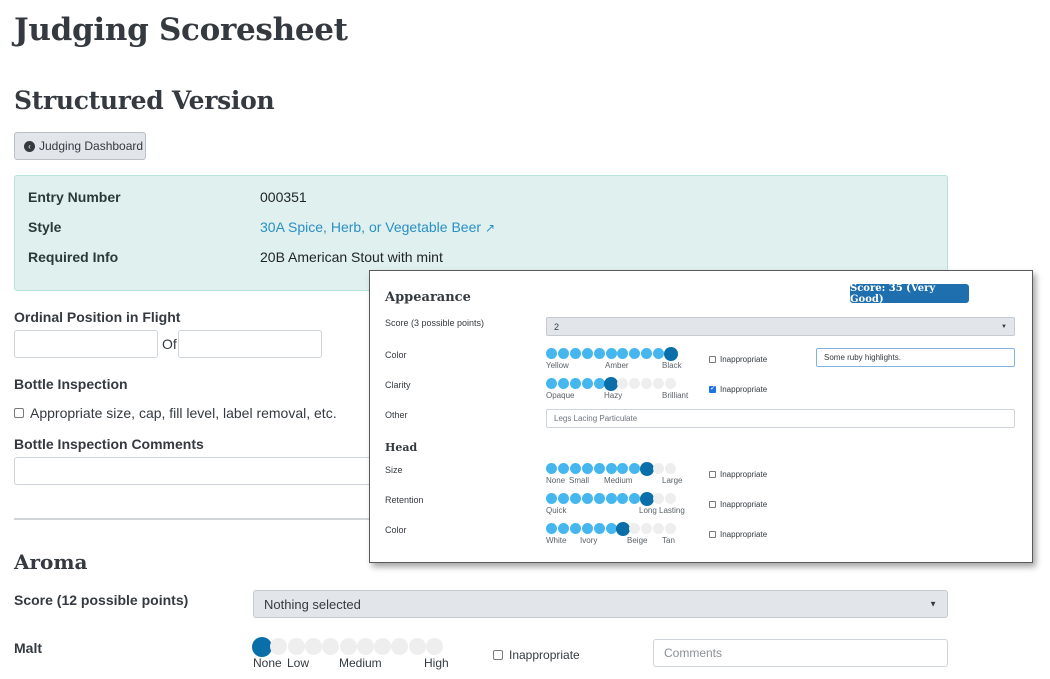 Image resolution: width=1050 pixels, height=679 pixels. I want to click on chevron-left-circle-icon: ‹, so click(29, 146).